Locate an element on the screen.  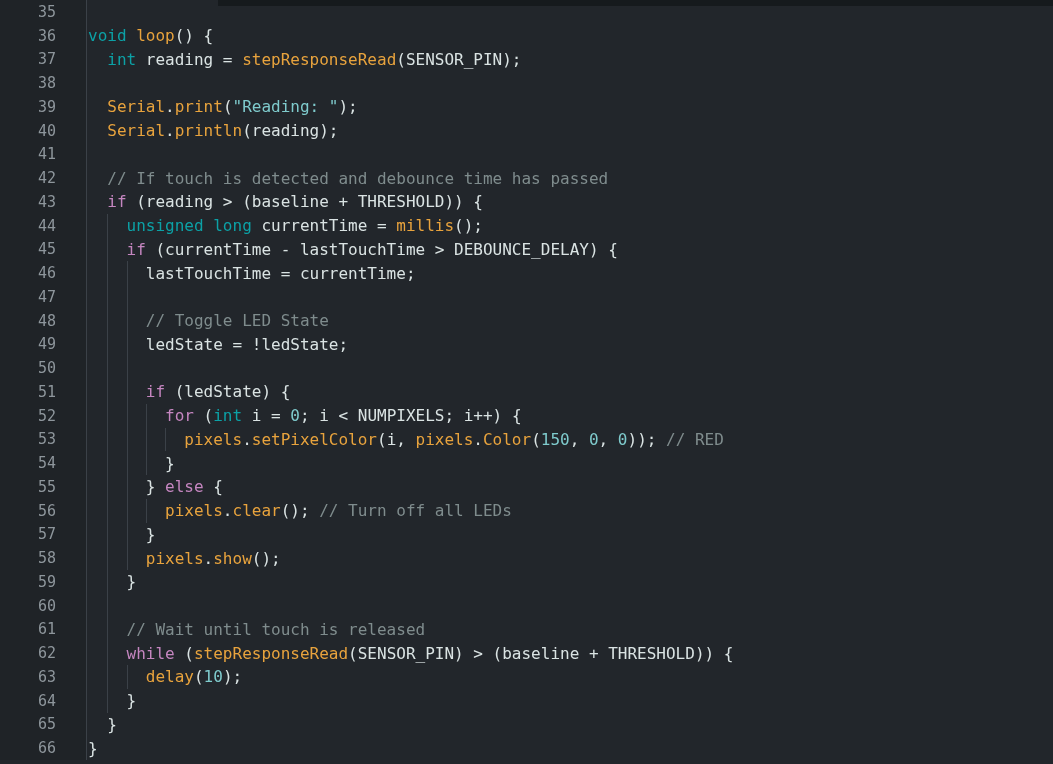
line-number: 58 is located at coordinates (47, 558).